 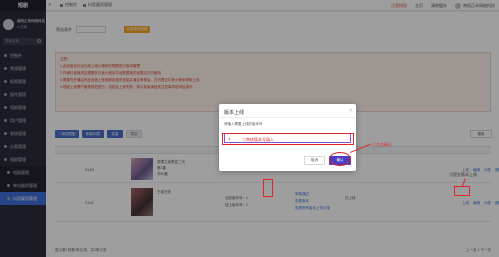 I want to click on annotation-more-highlight, so click(x=462, y=191).